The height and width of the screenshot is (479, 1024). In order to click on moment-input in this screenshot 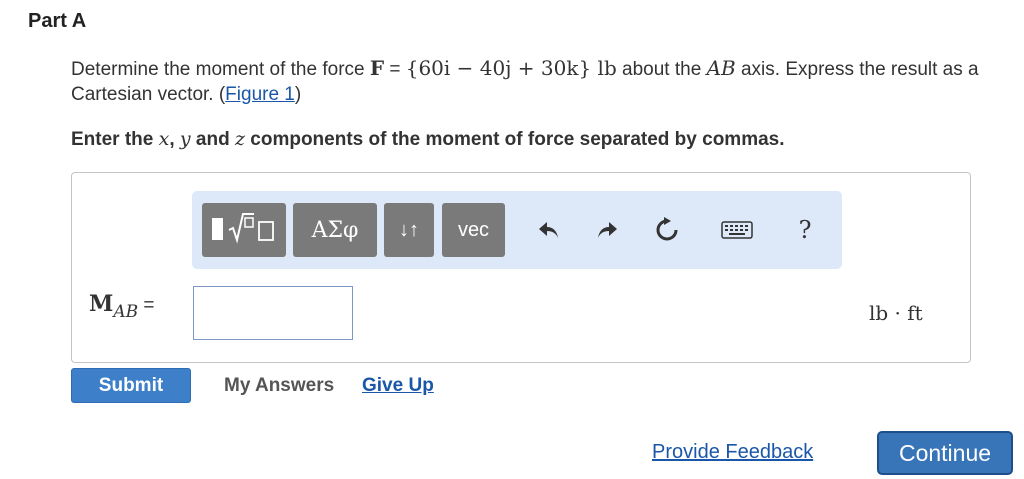, I will do `click(273, 313)`.